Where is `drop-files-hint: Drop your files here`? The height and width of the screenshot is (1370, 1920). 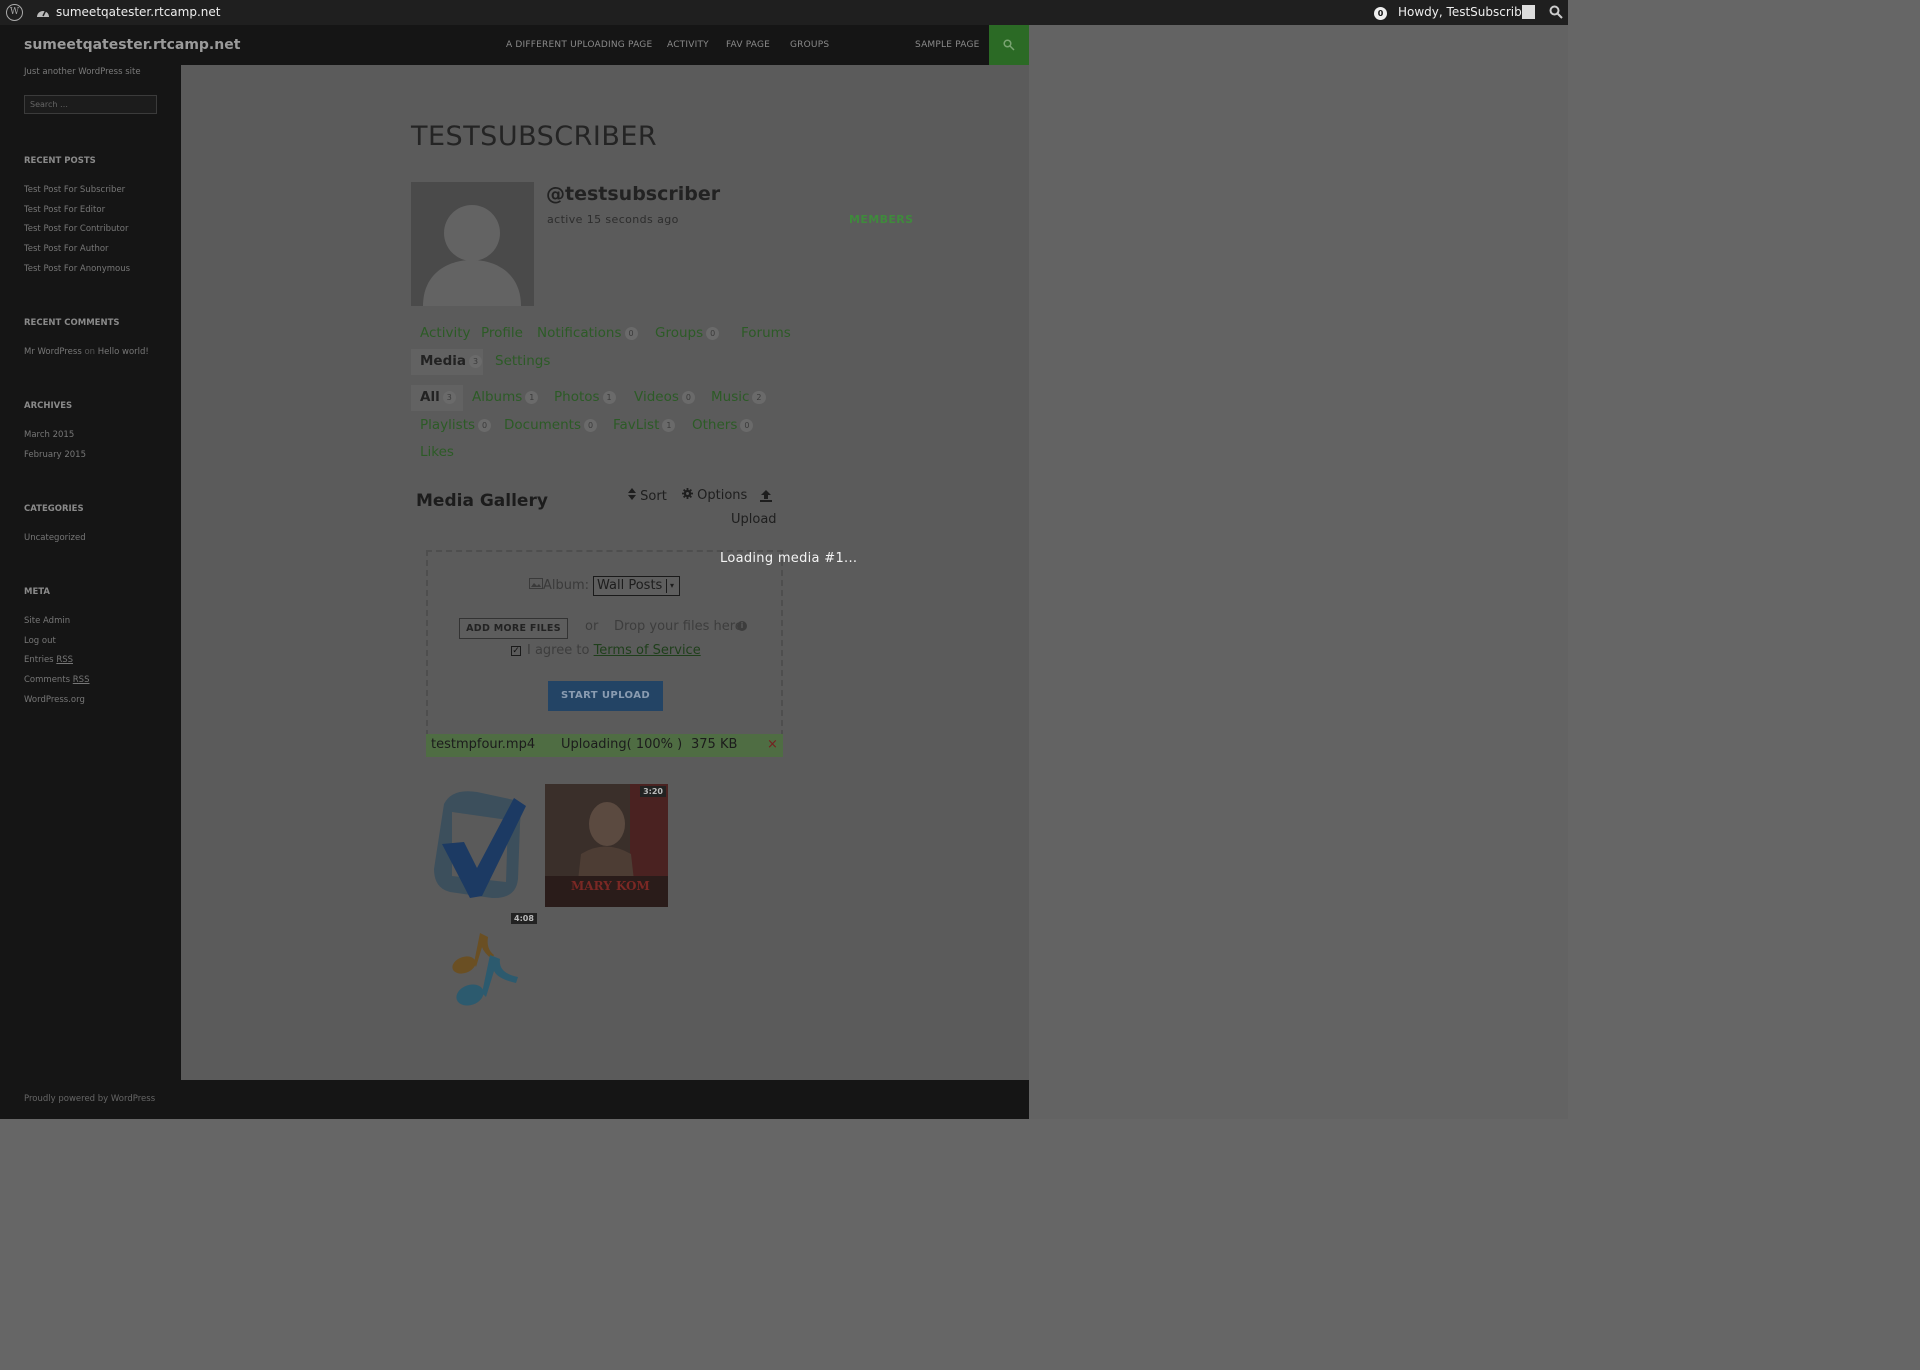
drop-files-hint: Drop your files here is located at coordinates (678, 626).